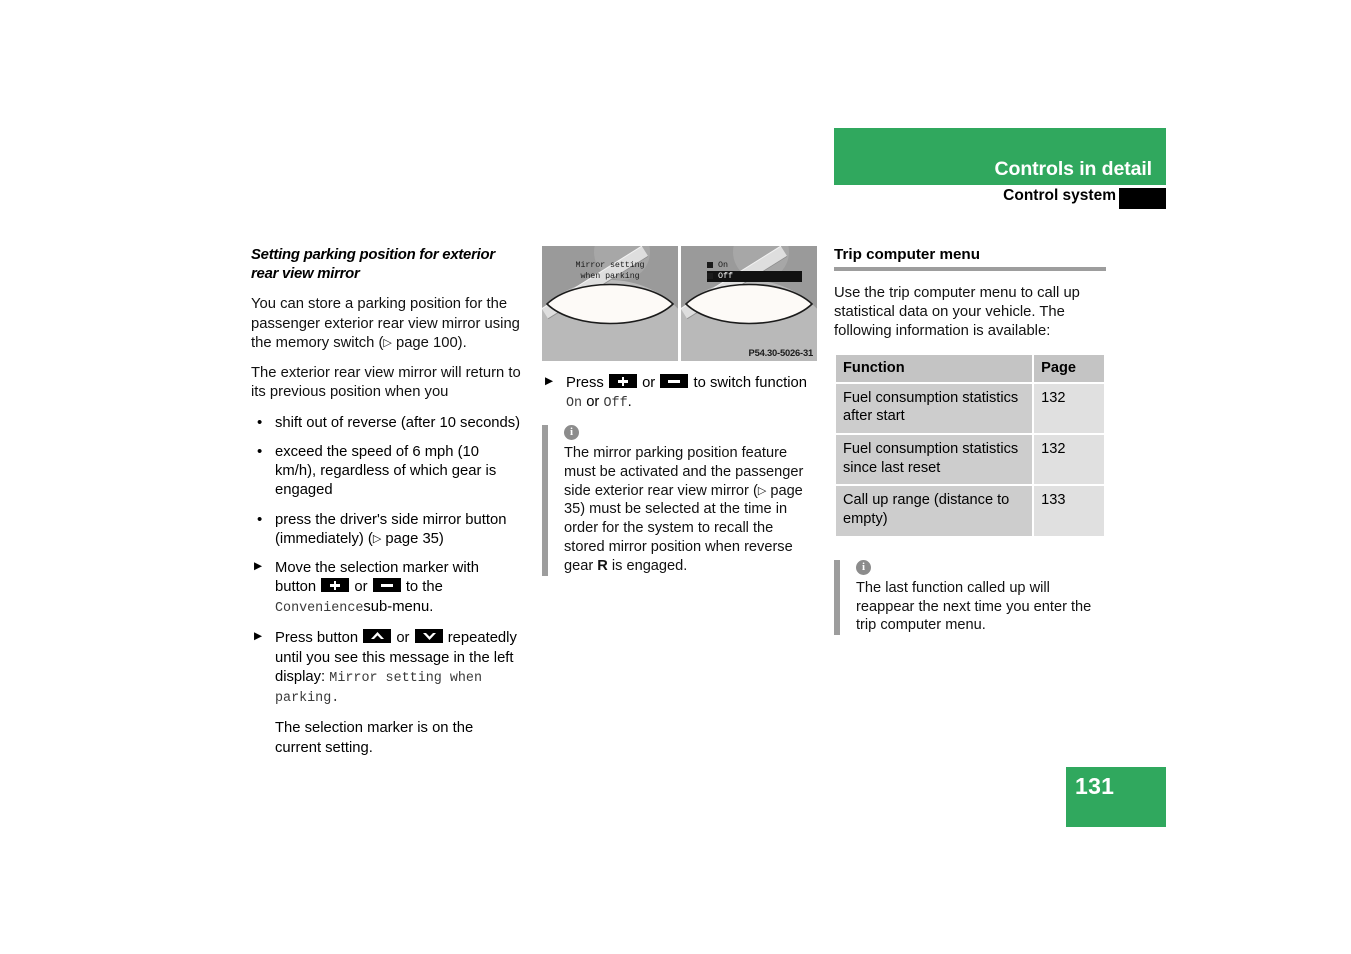  What do you see at coordinates (907, 254) in the screenshot?
I see `section-heading: Trip computer menu` at bounding box center [907, 254].